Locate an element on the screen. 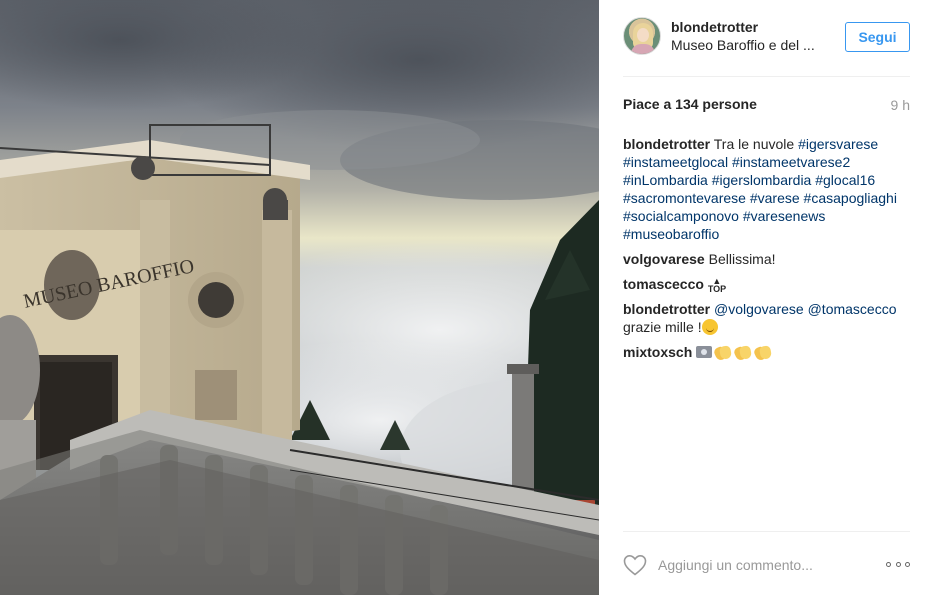 The width and height of the screenshot is (934, 595). comment-item: mixtoxsch is located at coordinates (766, 352).